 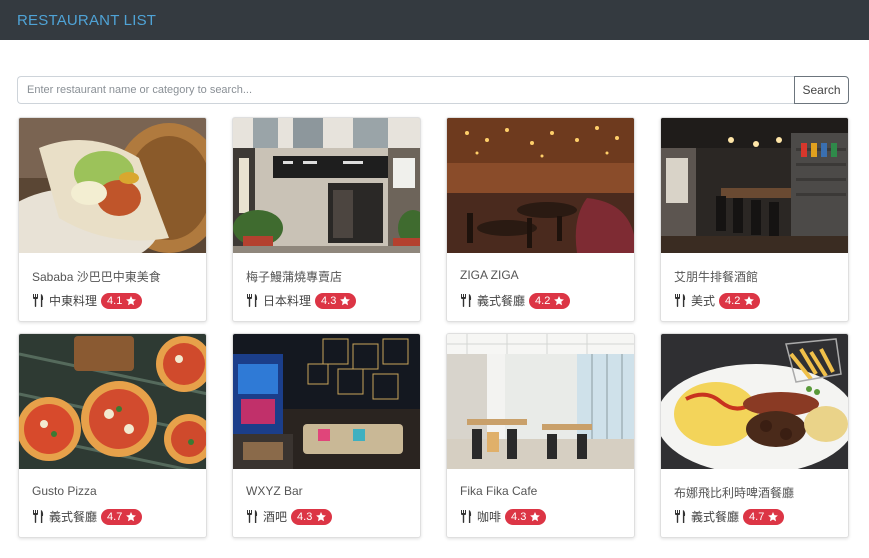 What do you see at coordinates (716, 277) in the screenshot?
I see `restaurant-name: 艾朋牛排餐酒館` at bounding box center [716, 277].